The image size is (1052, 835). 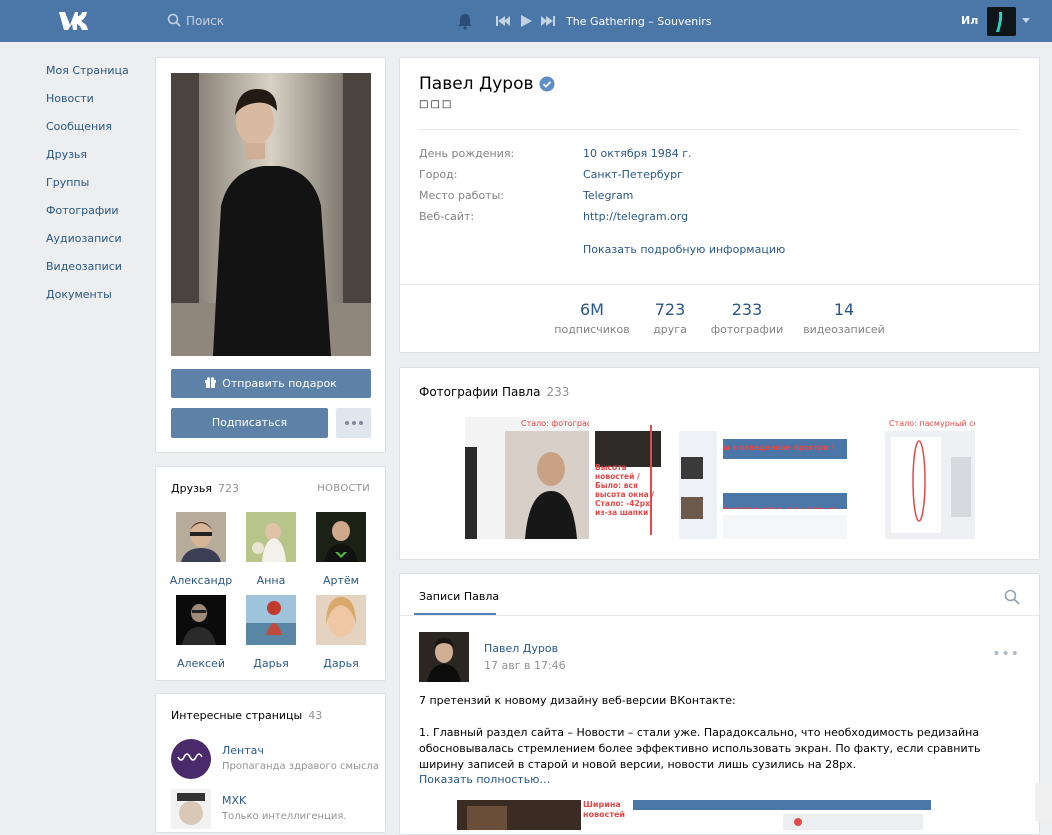 What do you see at coordinates (201, 580) in the screenshot?
I see `friend-name: Александр` at bounding box center [201, 580].